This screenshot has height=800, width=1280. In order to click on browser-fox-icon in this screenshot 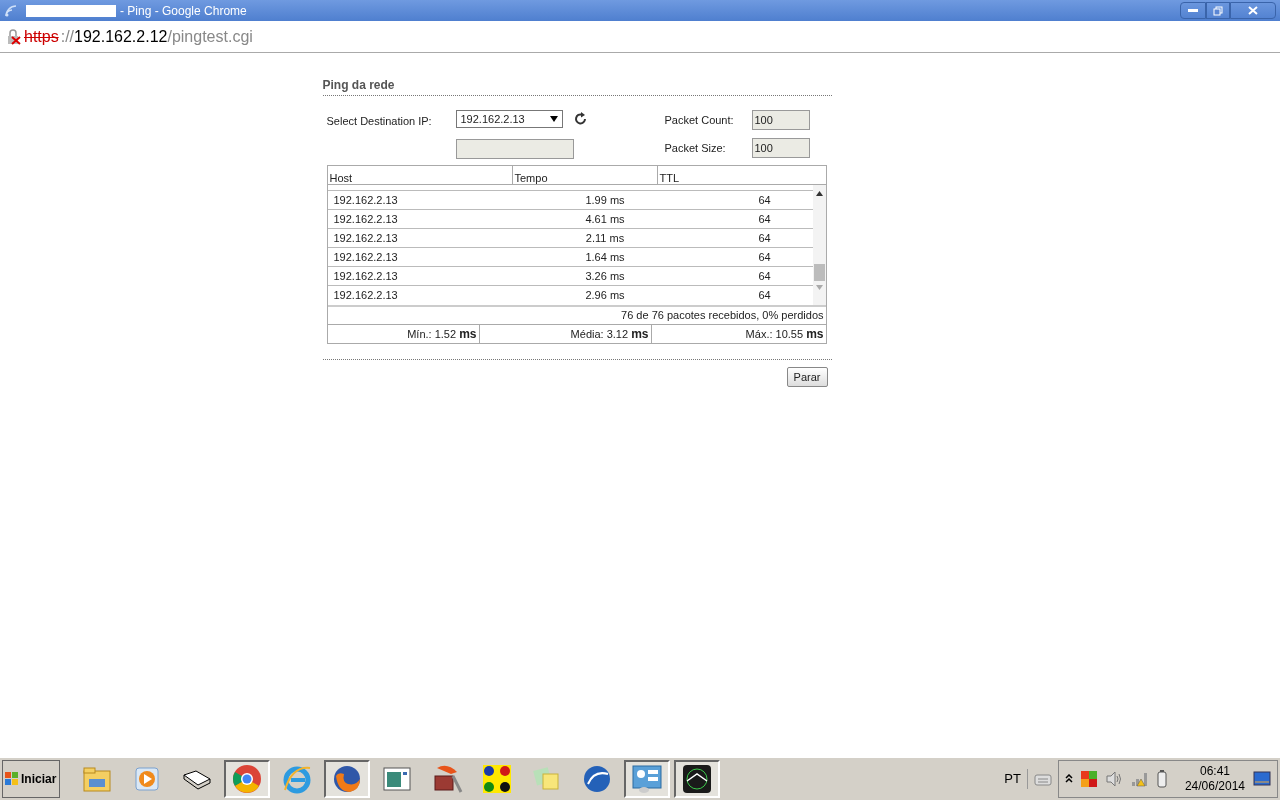, I will do `click(347, 779)`.